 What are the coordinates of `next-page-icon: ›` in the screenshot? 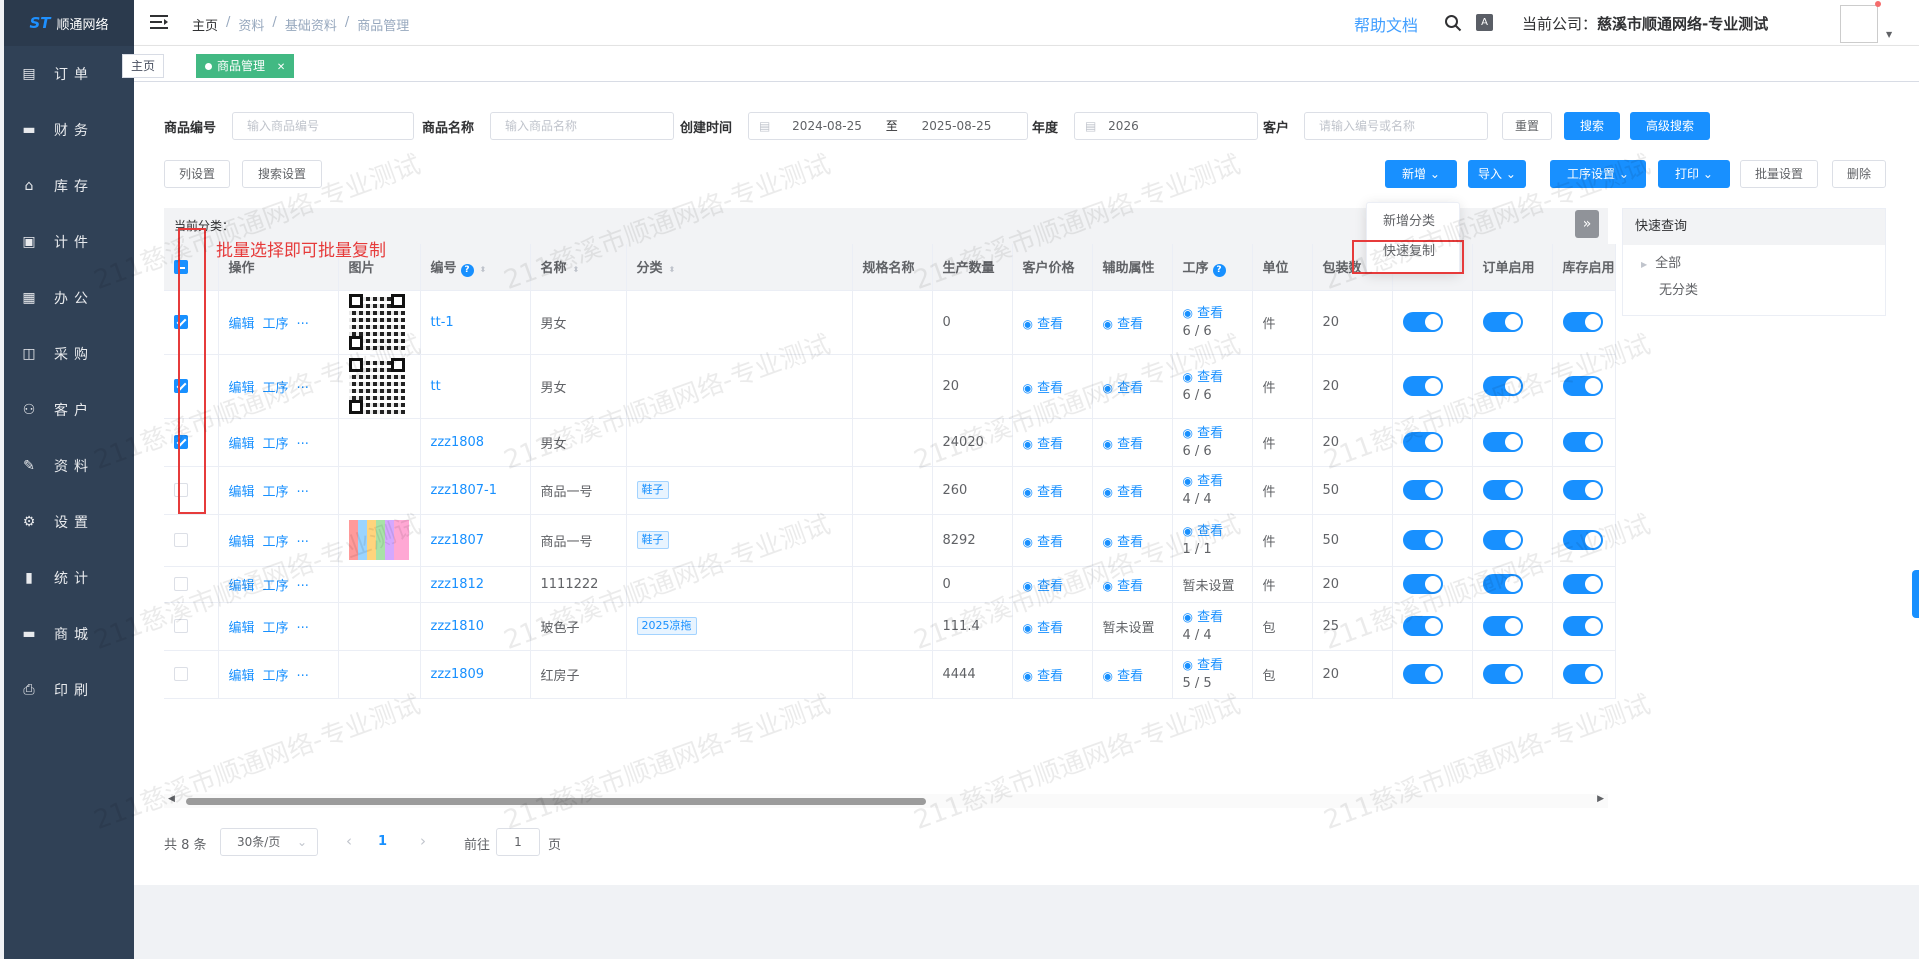 It's located at (423, 841).